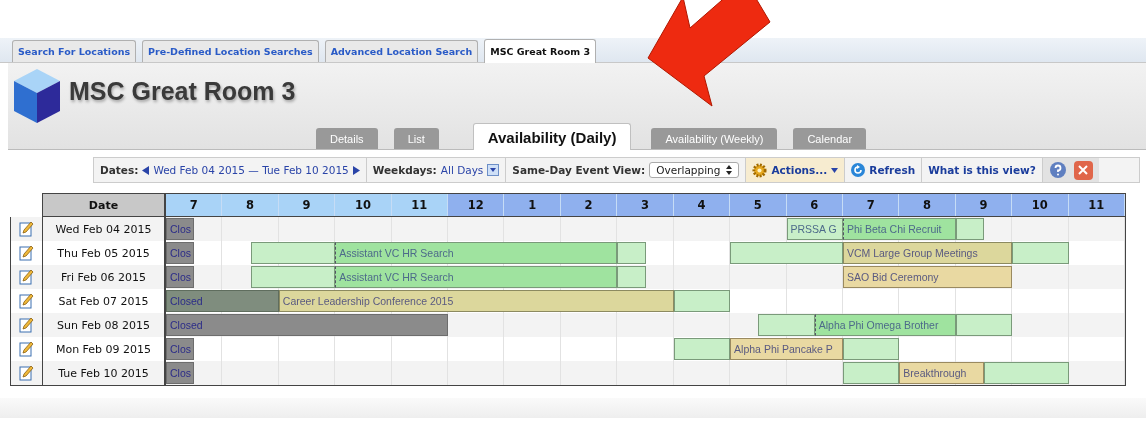  I want to click on view-tab: List, so click(416, 138).